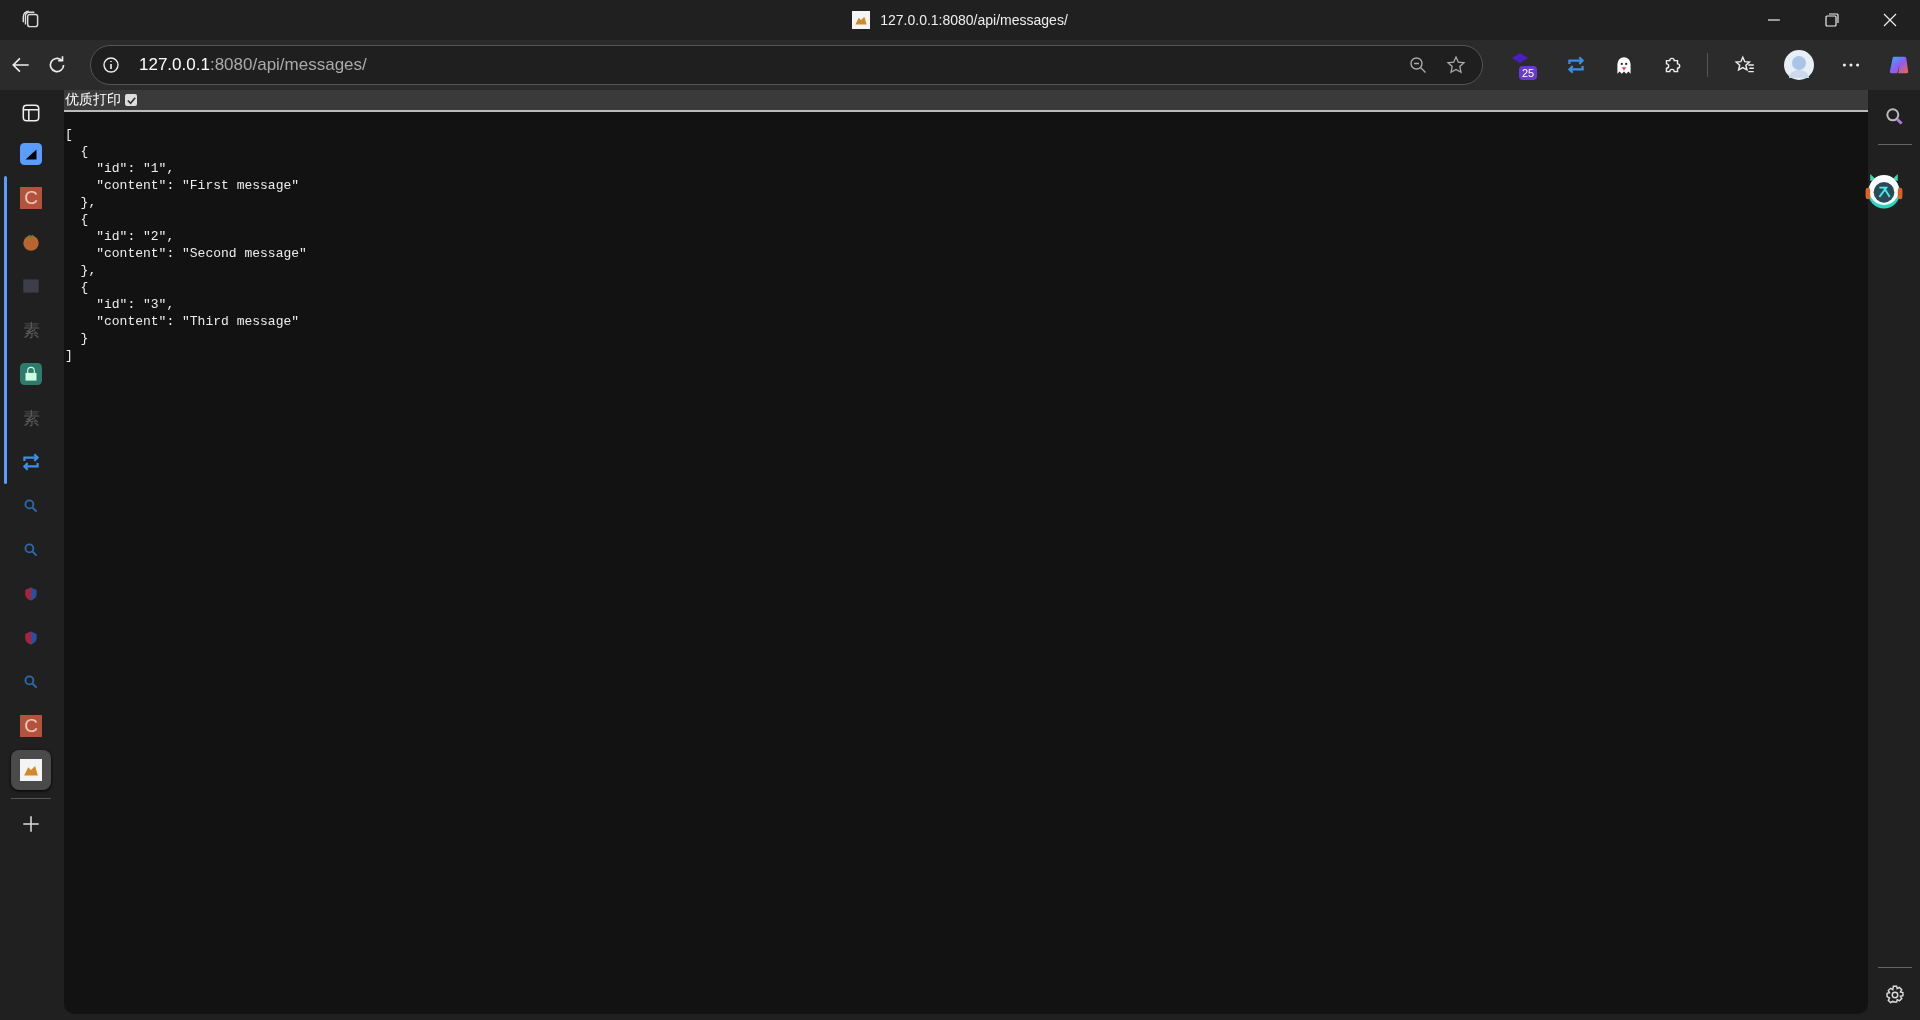  I want to click on avatar-icon, so click(1799, 65).